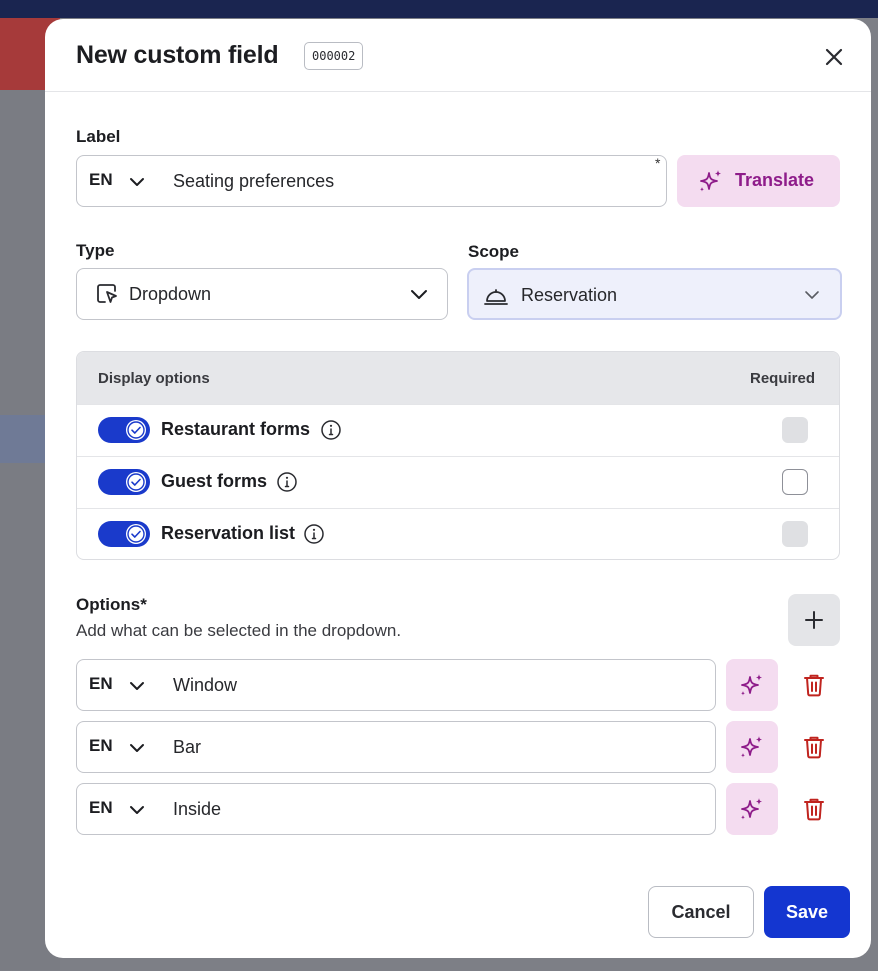 Image resolution: width=878 pixels, height=971 pixels. I want to click on reservation-list-toggle, so click(124, 534).